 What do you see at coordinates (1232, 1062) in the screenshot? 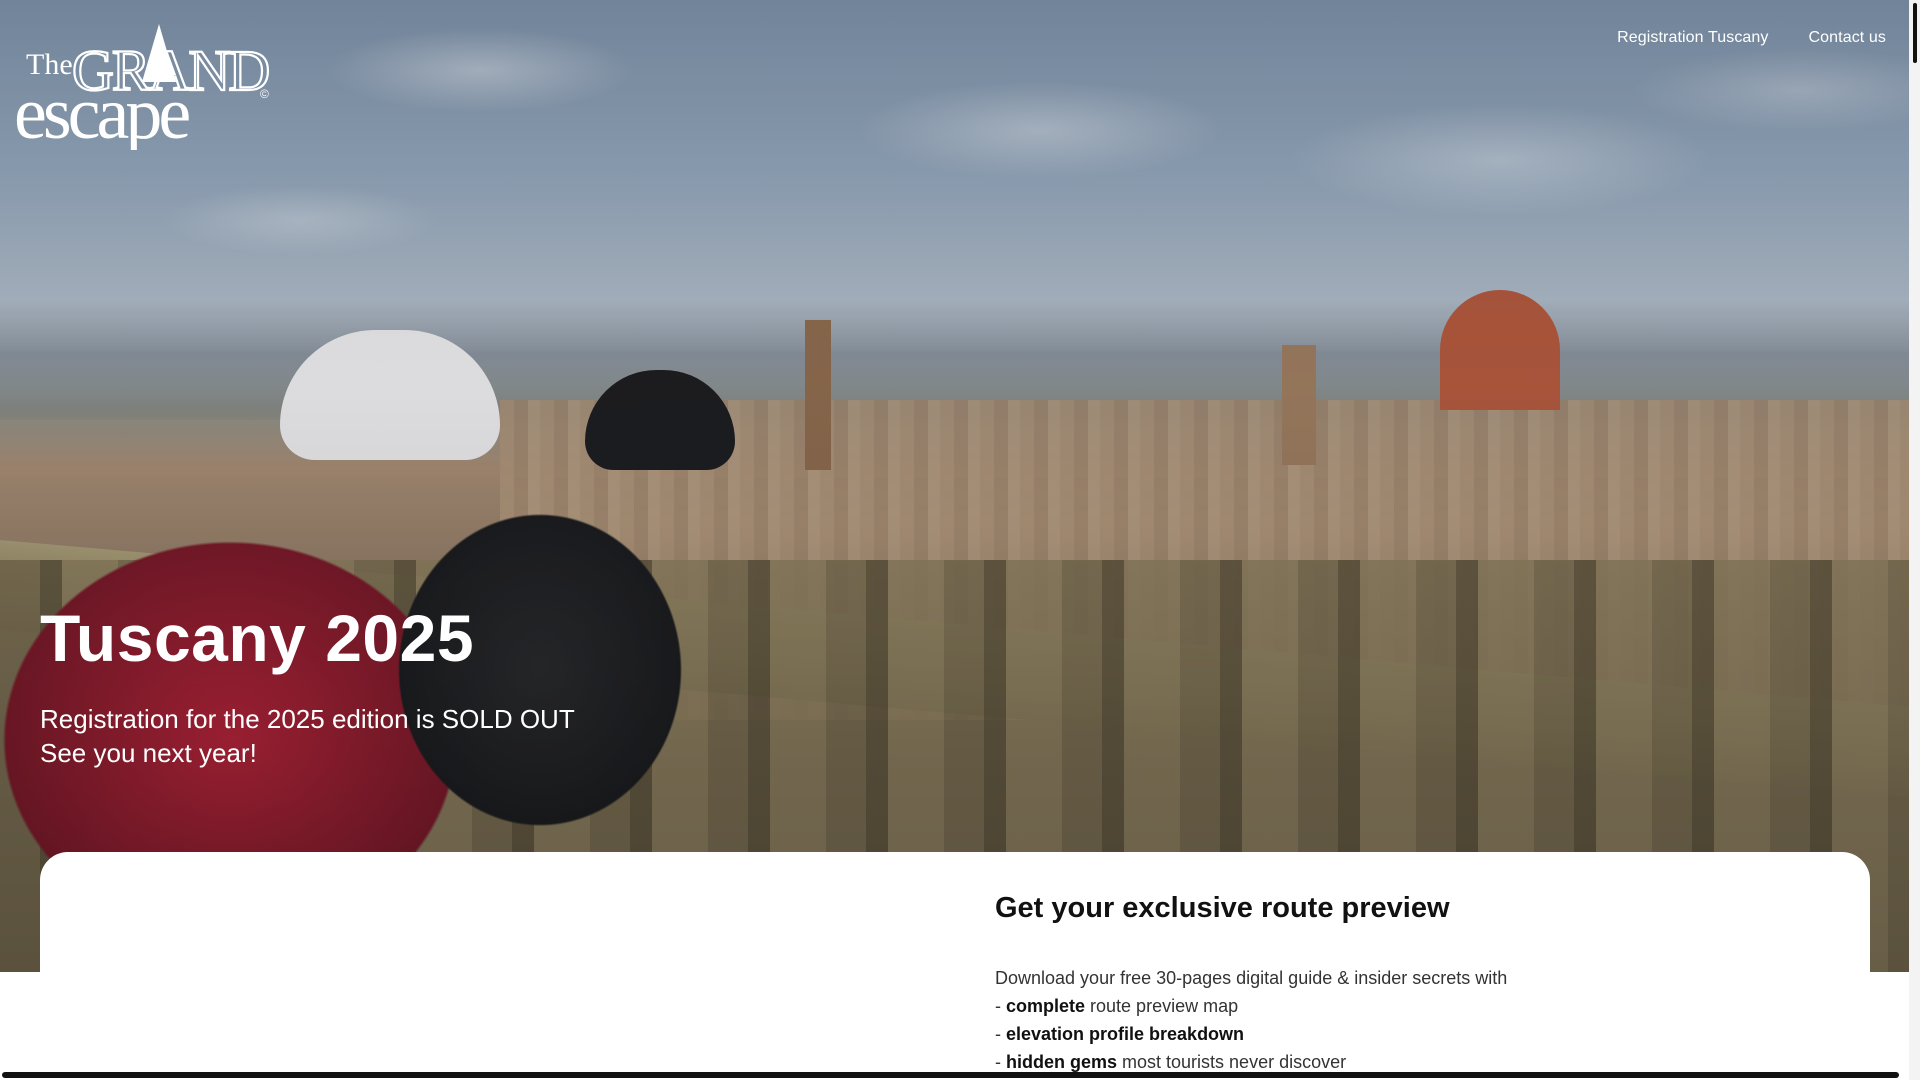
I see `list-item-text: most tourists never discover` at bounding box center [1232, 1062].